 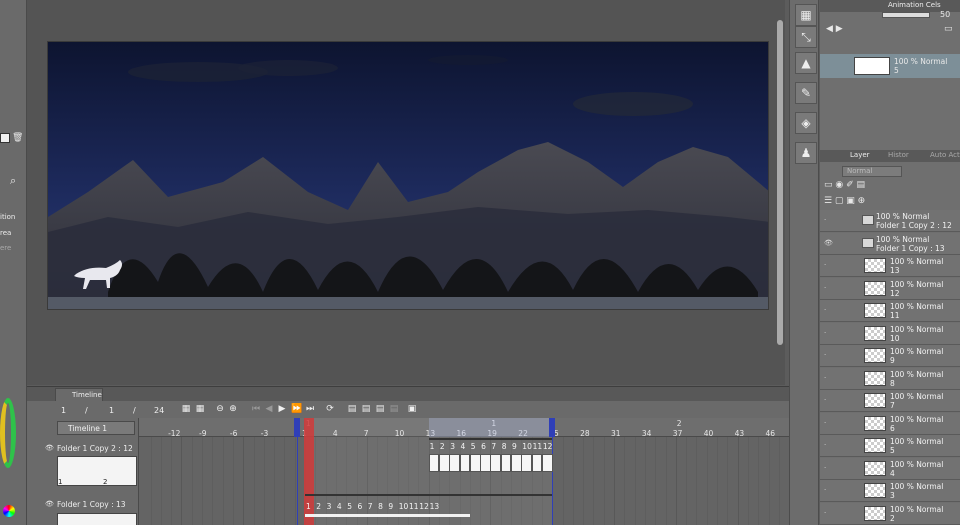 I want to click on track-1-cel-number: 1, so click(x=432, y=446).